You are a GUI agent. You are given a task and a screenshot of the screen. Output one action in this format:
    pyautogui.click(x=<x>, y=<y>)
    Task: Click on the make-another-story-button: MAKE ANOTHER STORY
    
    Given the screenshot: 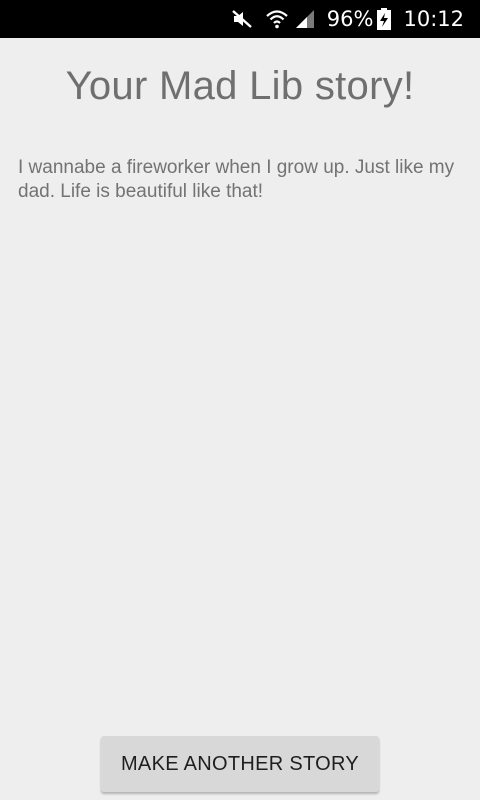 What is the action you would take?
    pyautogui.click(x=240, y=764)
    